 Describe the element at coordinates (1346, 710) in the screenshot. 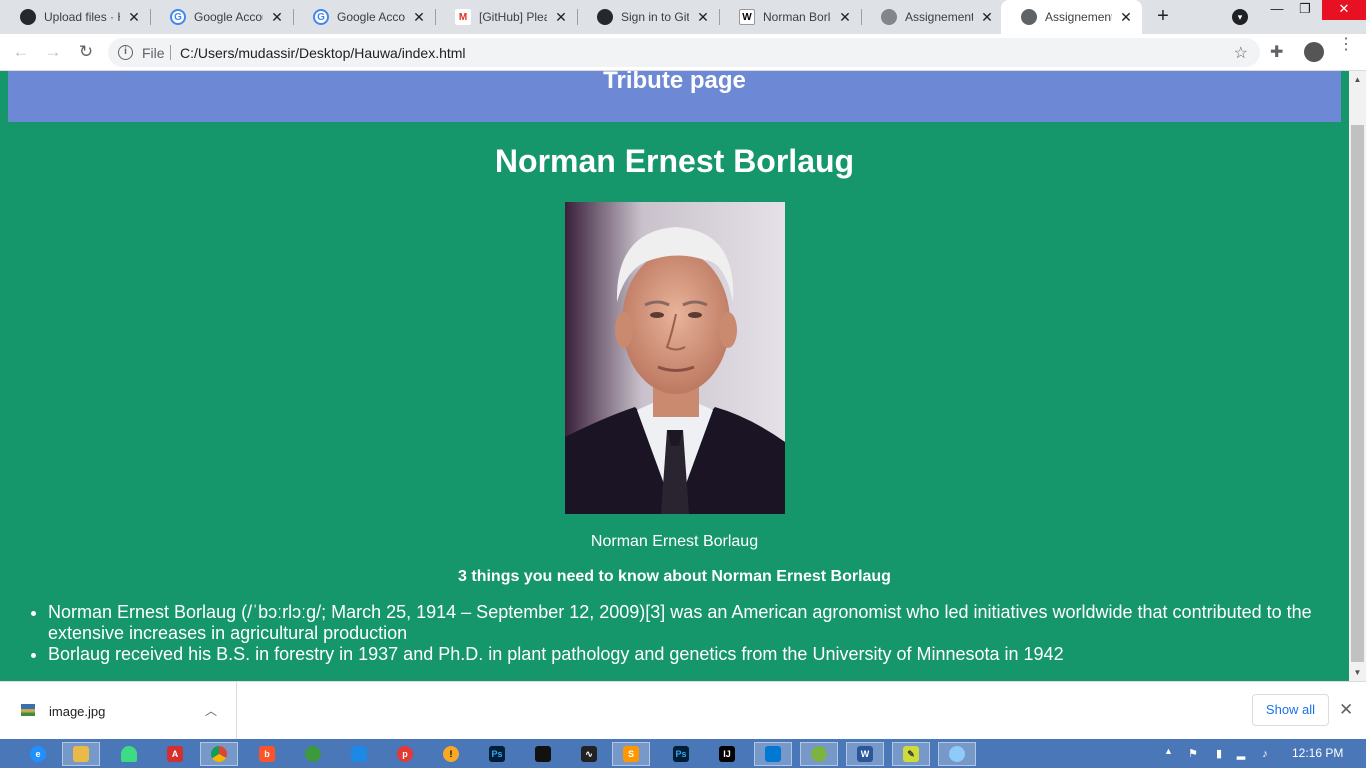

I see `close-shelf-icon: ✕` at that location.